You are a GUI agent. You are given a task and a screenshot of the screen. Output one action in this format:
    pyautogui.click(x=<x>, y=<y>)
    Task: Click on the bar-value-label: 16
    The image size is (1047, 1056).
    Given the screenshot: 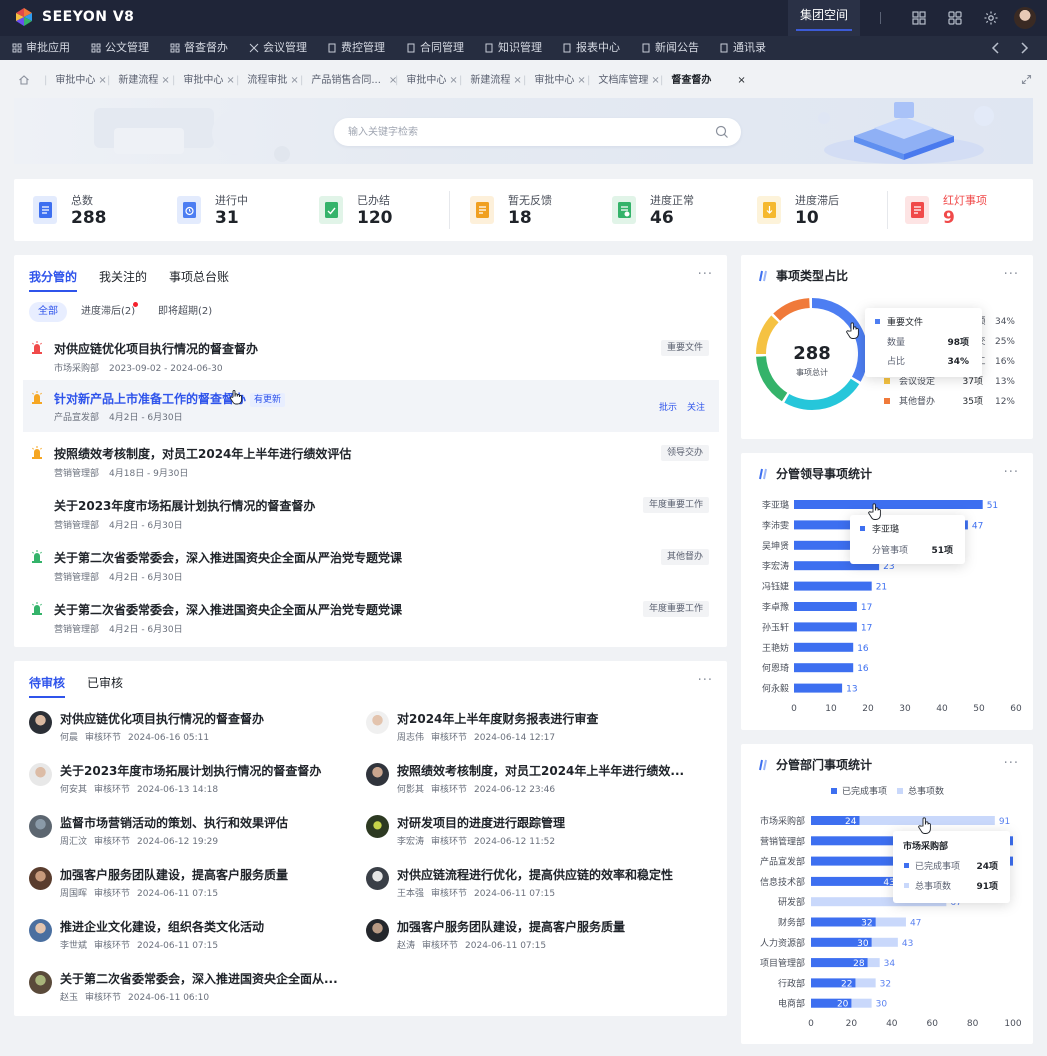 What is the action you would take?
    pyautogui.click(x=863, y=649)
    